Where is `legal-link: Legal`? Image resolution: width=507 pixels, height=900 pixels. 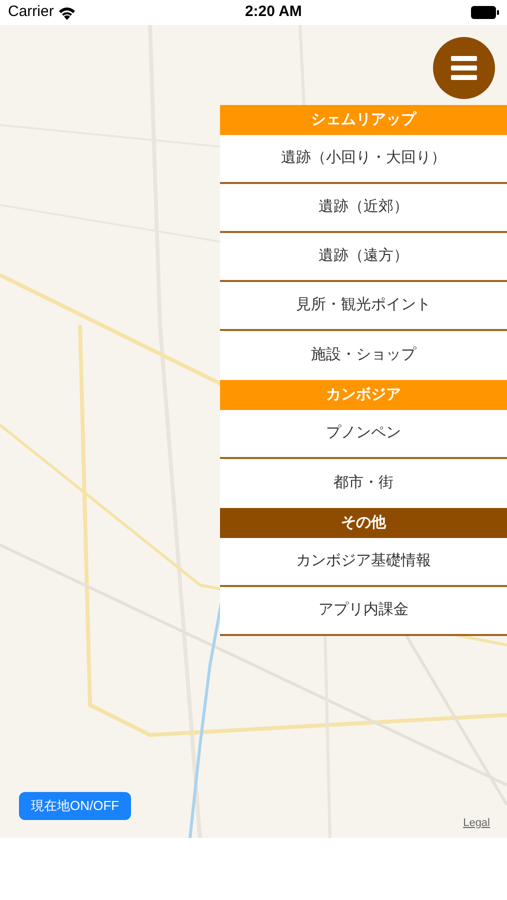 legal-link: Legal is located at coordinates (476, 823).